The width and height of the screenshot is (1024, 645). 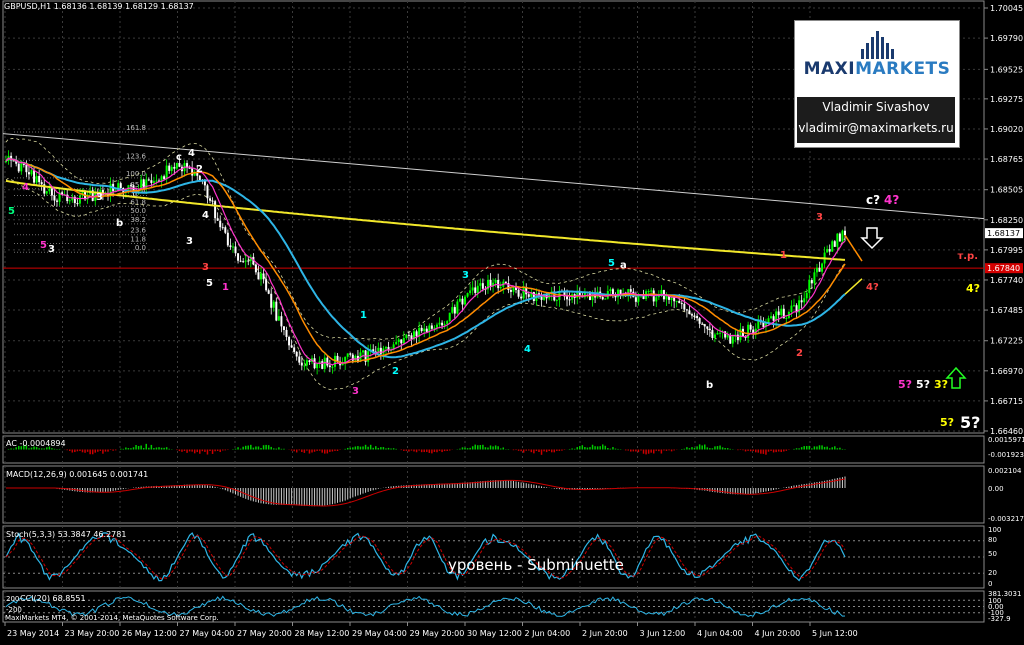 What do you see at coordinates (1006, 401) in the screenshot?
I see `price-axis-label: 1.66715` at bounding box center [1006, 401].